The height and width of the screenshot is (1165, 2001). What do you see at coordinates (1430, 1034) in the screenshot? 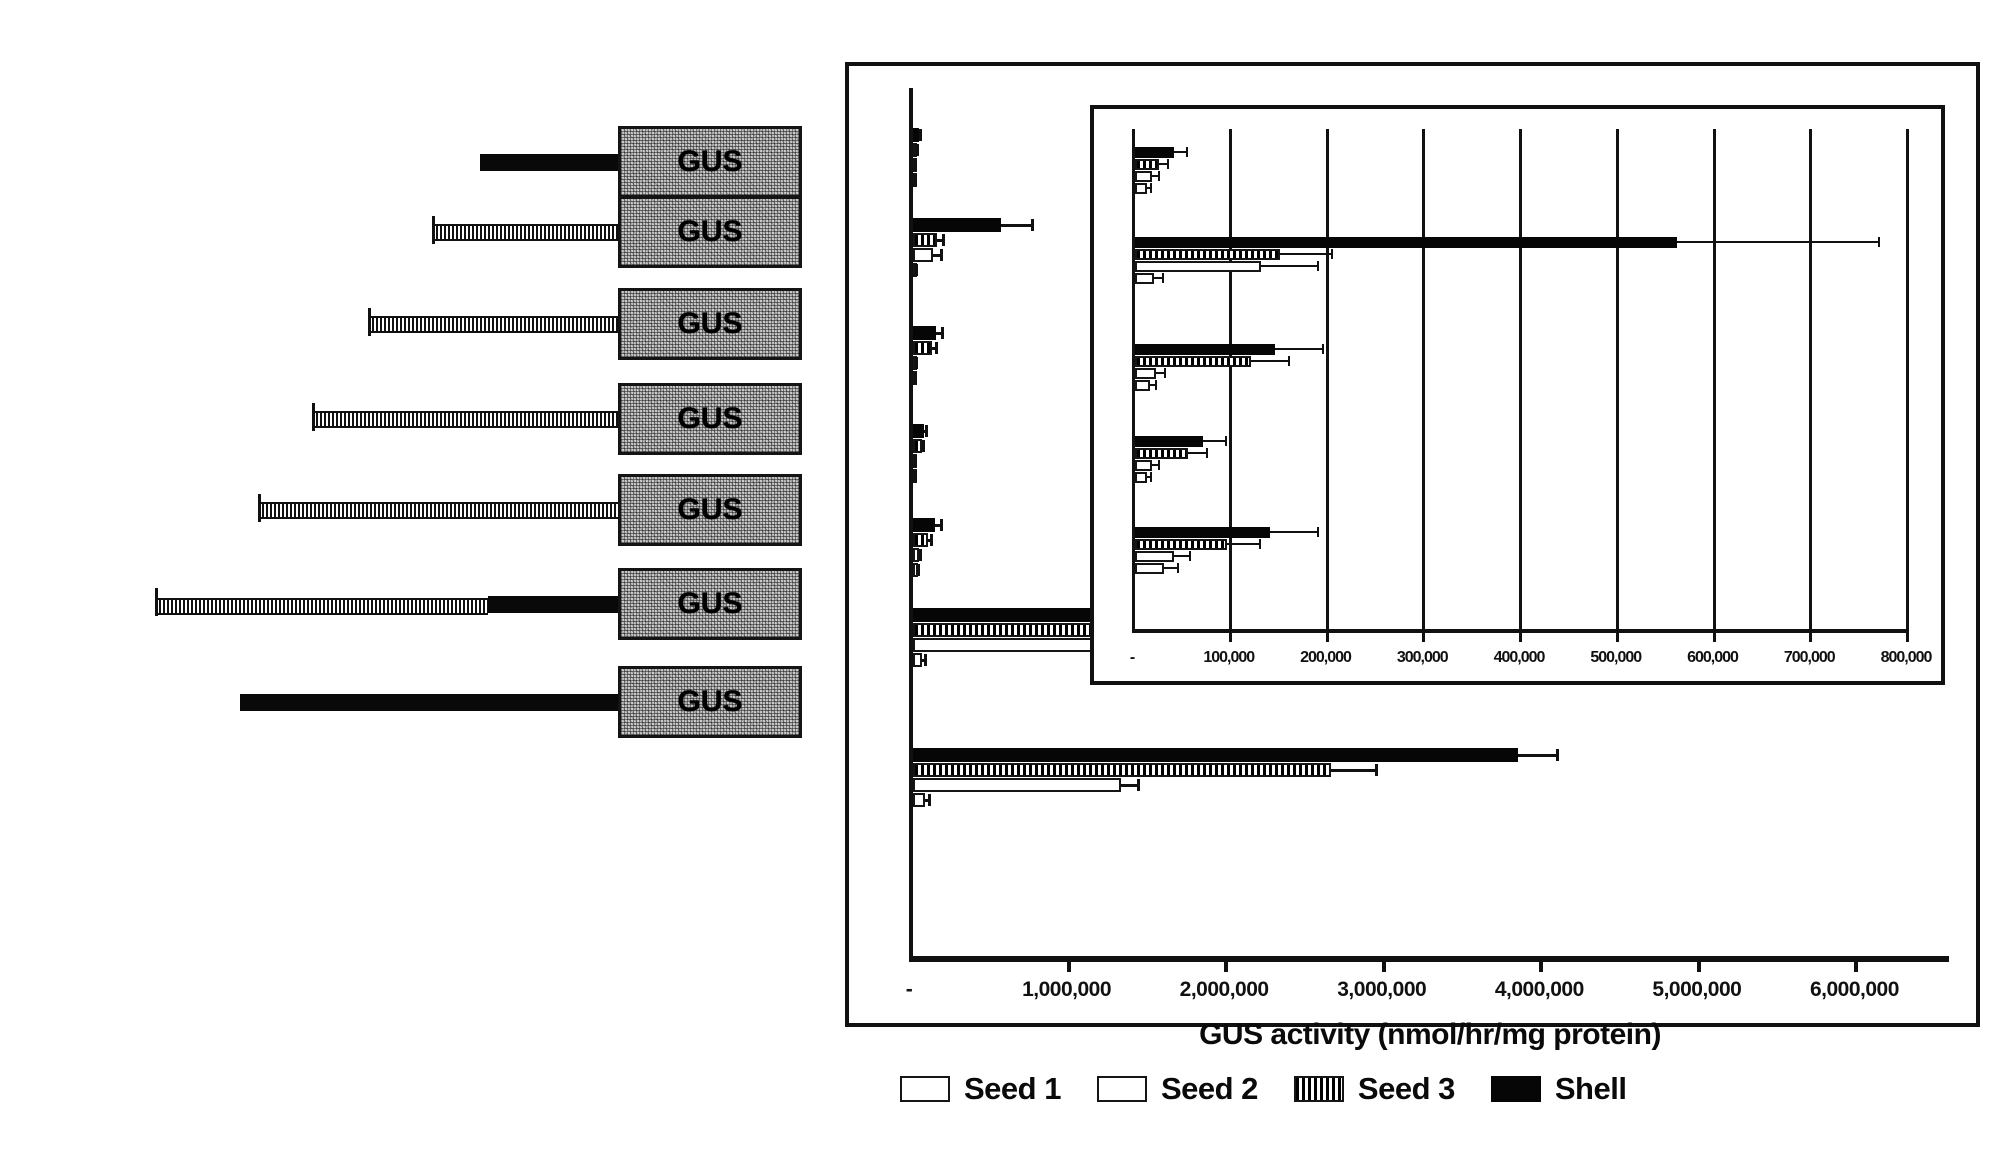
I see `x-axis-title: GUS activity (nmol/hr/mg protein)` at bounding box center [1430, 1034].